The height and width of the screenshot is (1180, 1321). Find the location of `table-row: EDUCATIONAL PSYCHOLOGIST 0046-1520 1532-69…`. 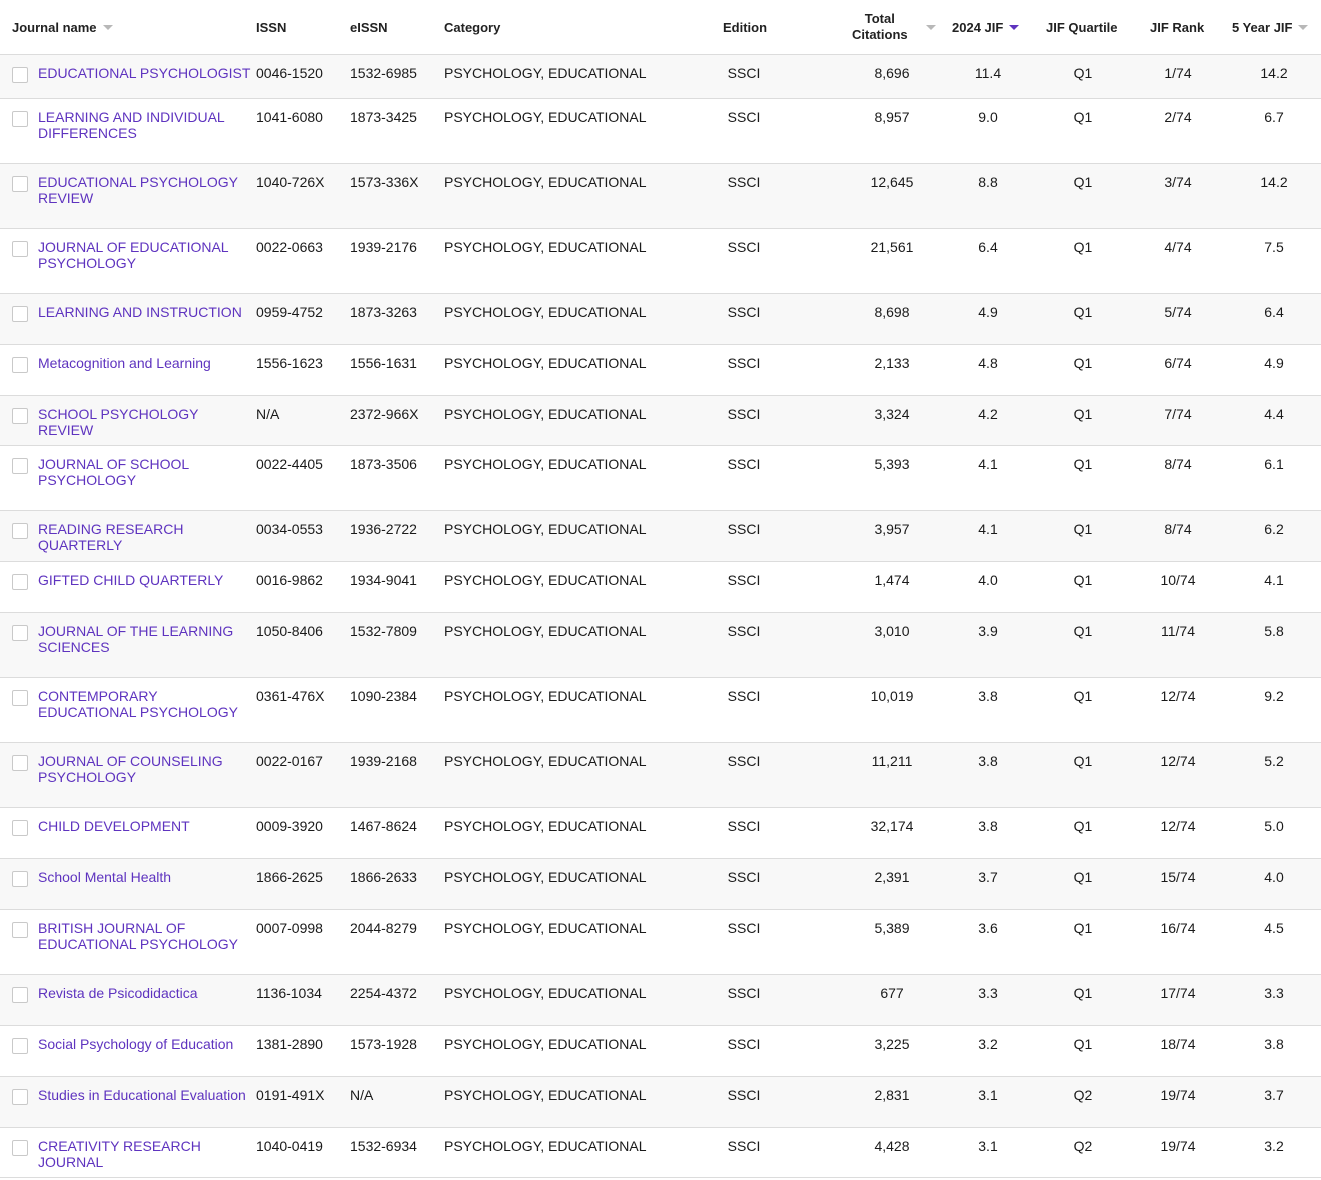

table-row: EDUCATIONAL PSYCHOLOGIST 0046-1520 1532-69… is located at coordinates (660, 77).